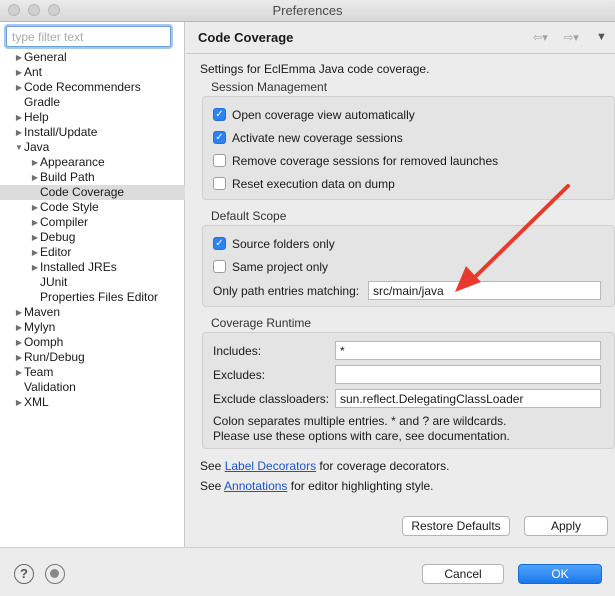 This screenshot has width=615, height=596. I want to click on tree-item-label: Installed JREs, so click(78, 267).